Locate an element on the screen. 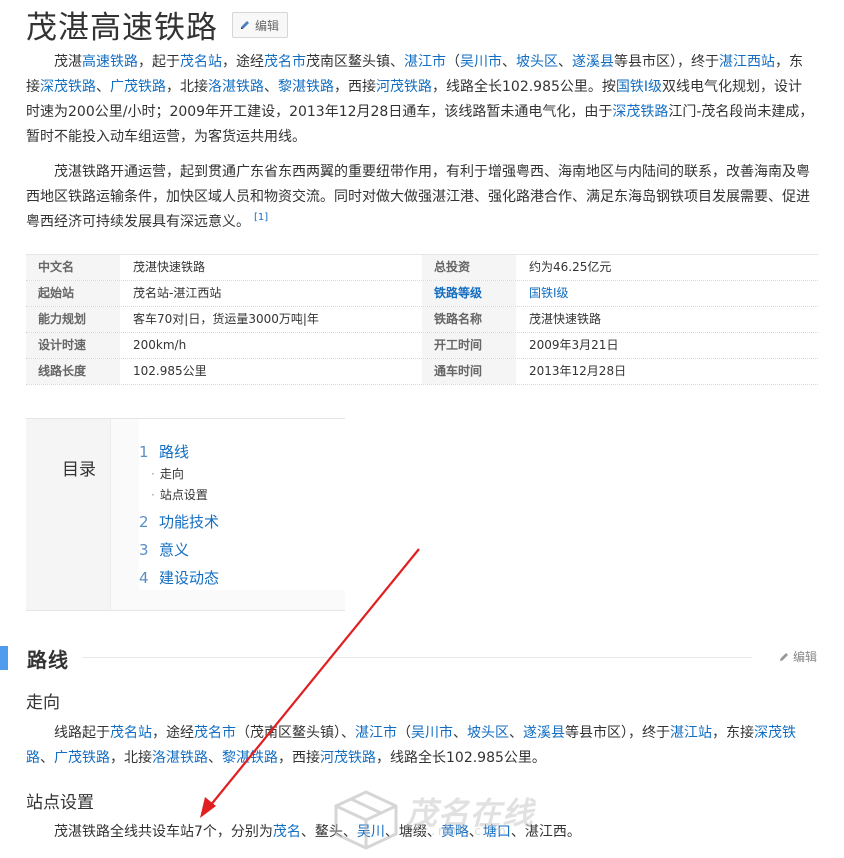  infobox-value: 2013年12月28日 is located at coordinates (578, 371).